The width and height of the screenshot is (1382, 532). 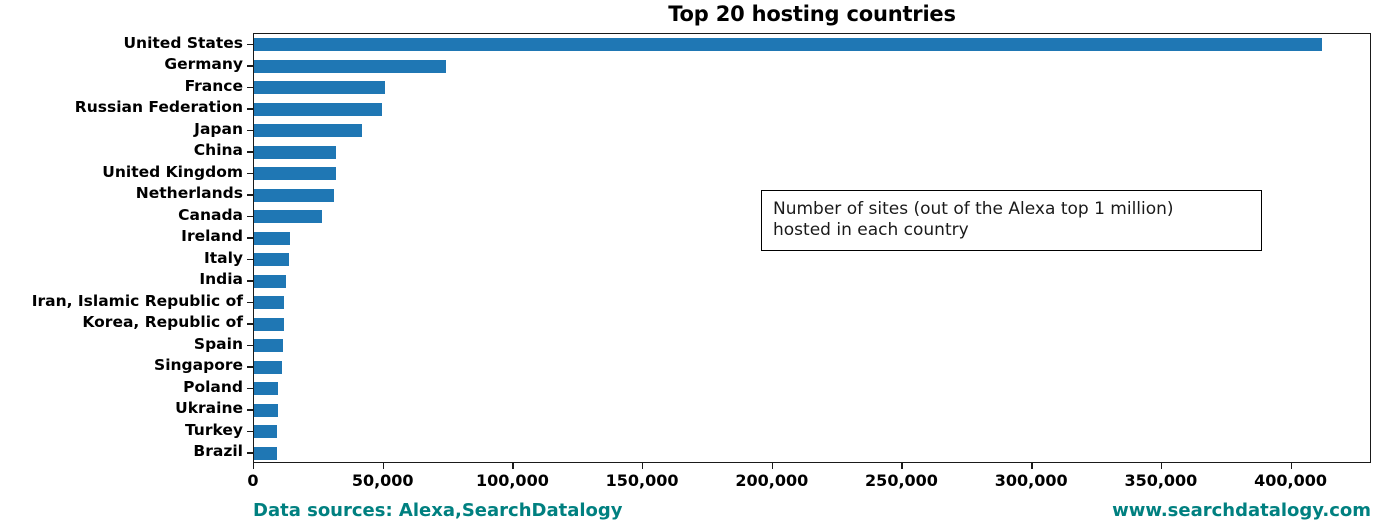 I want to click on x-tick-label: 100,000, so click(x=512, y=480).